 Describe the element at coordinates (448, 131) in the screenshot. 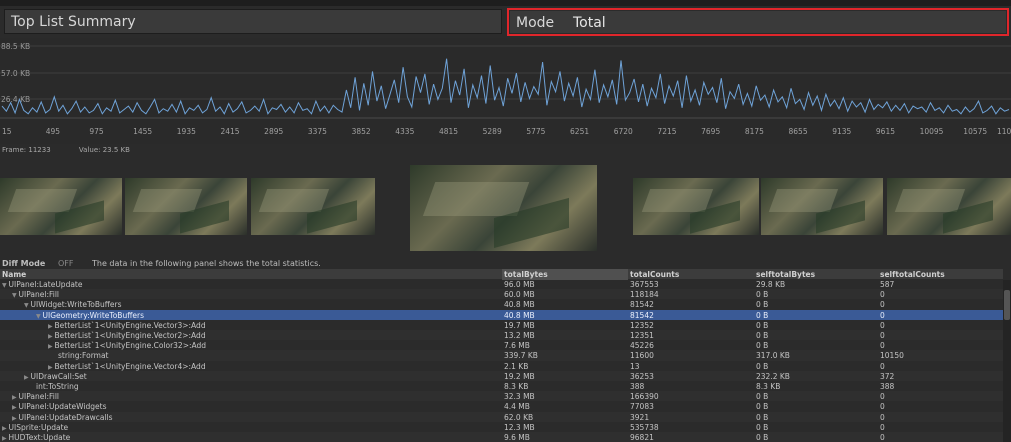

I see `x-tick-label: 4815` at that location.